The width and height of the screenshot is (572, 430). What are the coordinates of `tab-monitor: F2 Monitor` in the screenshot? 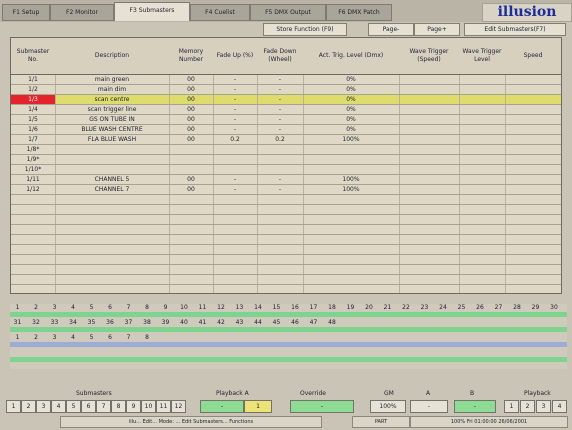 It's located at (82, 12).